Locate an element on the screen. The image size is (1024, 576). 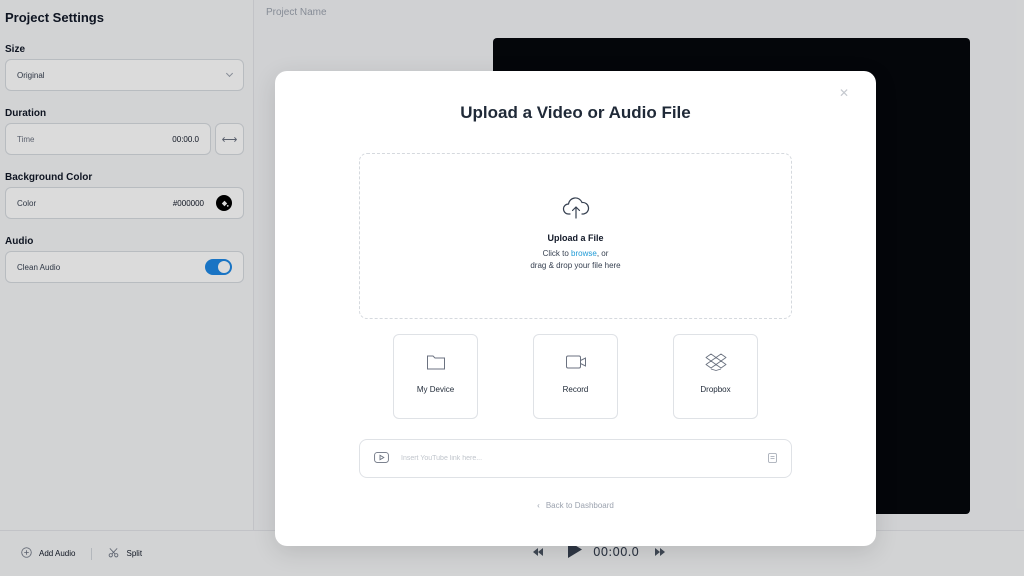
click-to-text: Click to is located at coordinates (557, 253).